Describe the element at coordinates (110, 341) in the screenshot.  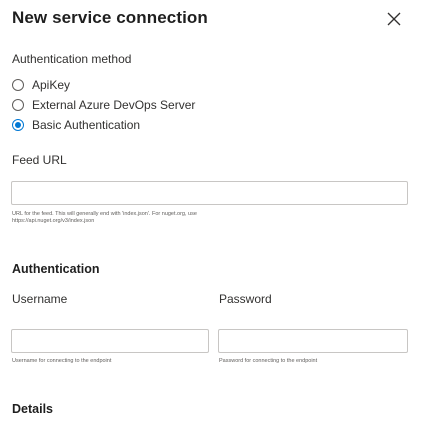
I see `username-input` at that location.